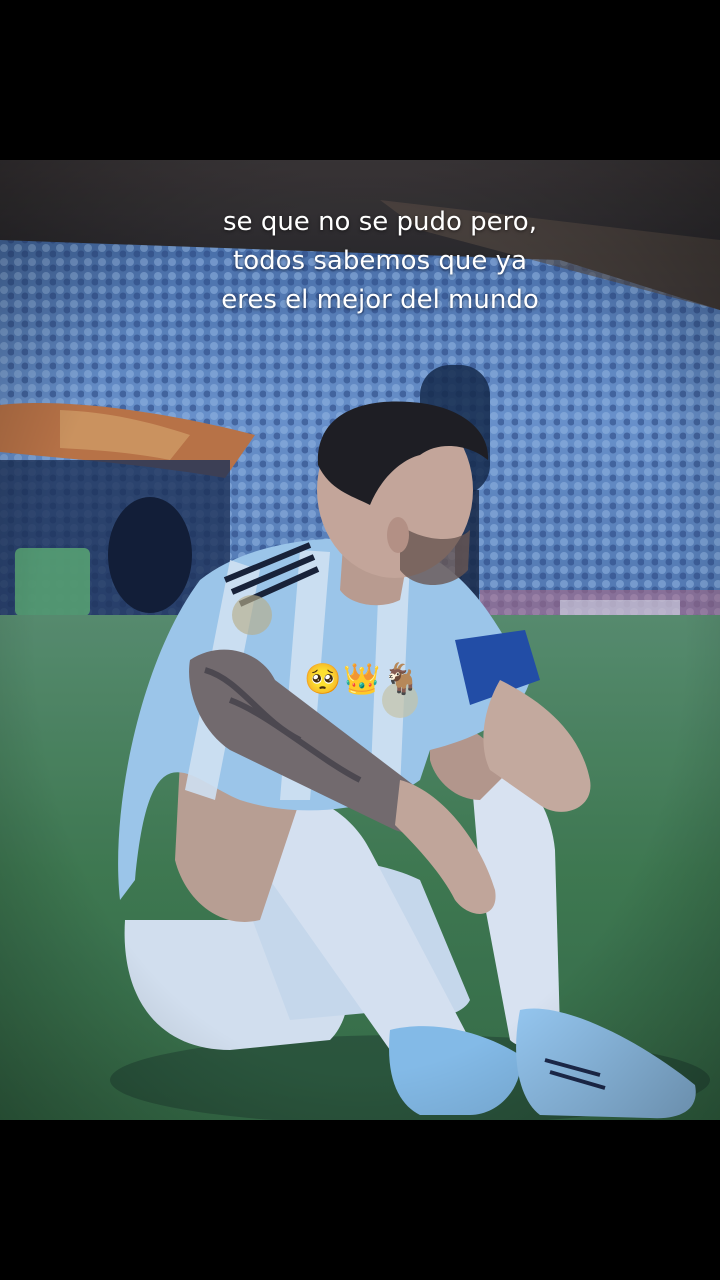 This screenshot has width=720, height=1280. What do you see at coordinates (380, 300) in the screenshot?
I see `caption-line-3: eres el mejor del mundo` at bounding box center [380, 300].